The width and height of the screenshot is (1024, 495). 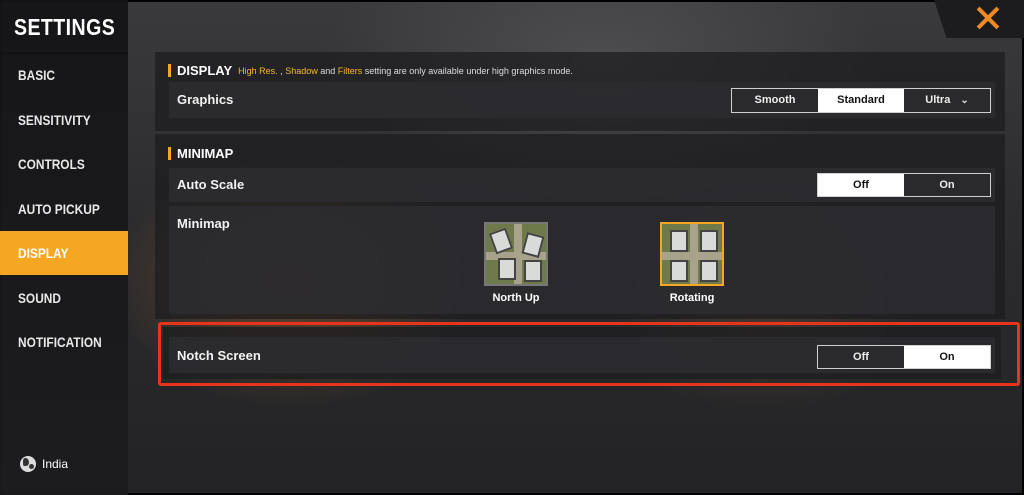 I want to click on note-high-res: High Res., so click(x=258, y=70).